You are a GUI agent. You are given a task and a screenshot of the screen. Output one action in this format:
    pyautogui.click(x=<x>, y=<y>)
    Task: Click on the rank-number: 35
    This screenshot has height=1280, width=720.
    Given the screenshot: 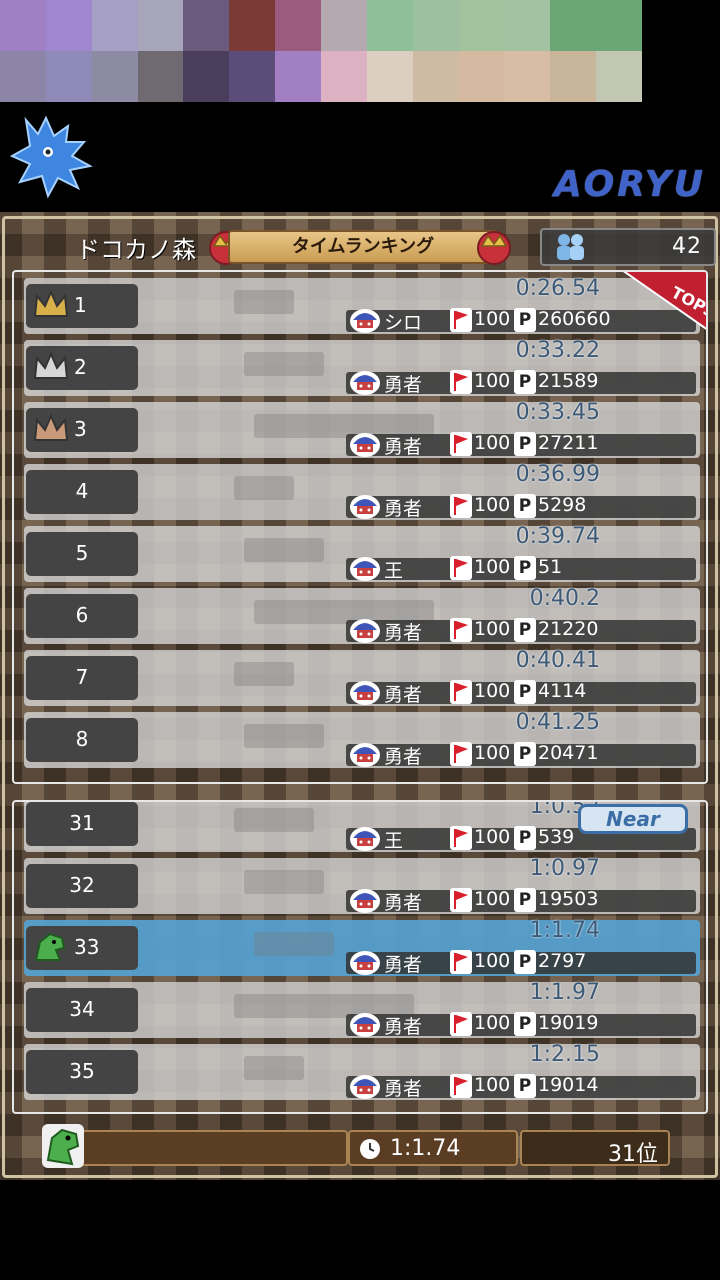 What is the action you would take?
    pyautogui.click(x=82, y=1071)
    